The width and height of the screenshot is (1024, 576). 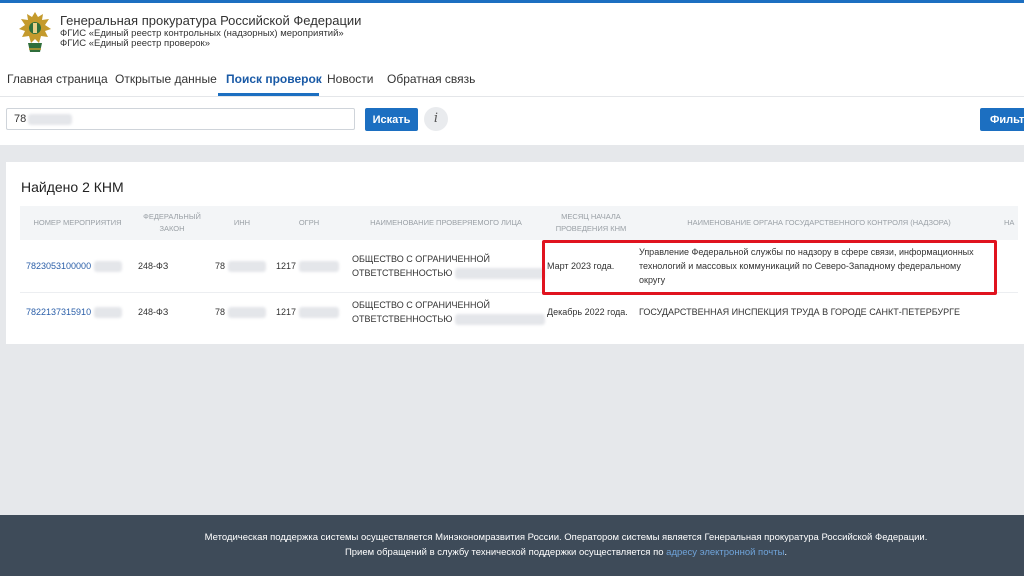 I want to click on nav-item-search: Поиск проверок, so click(x=274, y=79).